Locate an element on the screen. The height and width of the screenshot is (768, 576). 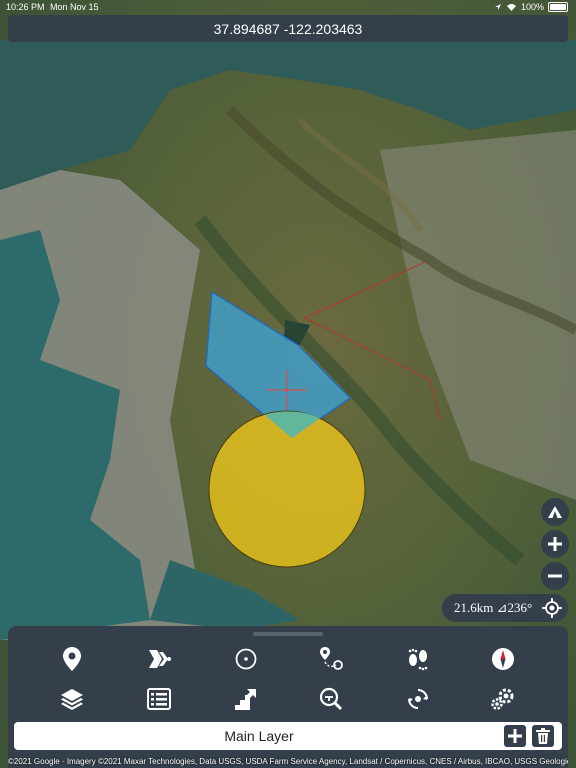
tent-button is located at coordinates (555, 512).